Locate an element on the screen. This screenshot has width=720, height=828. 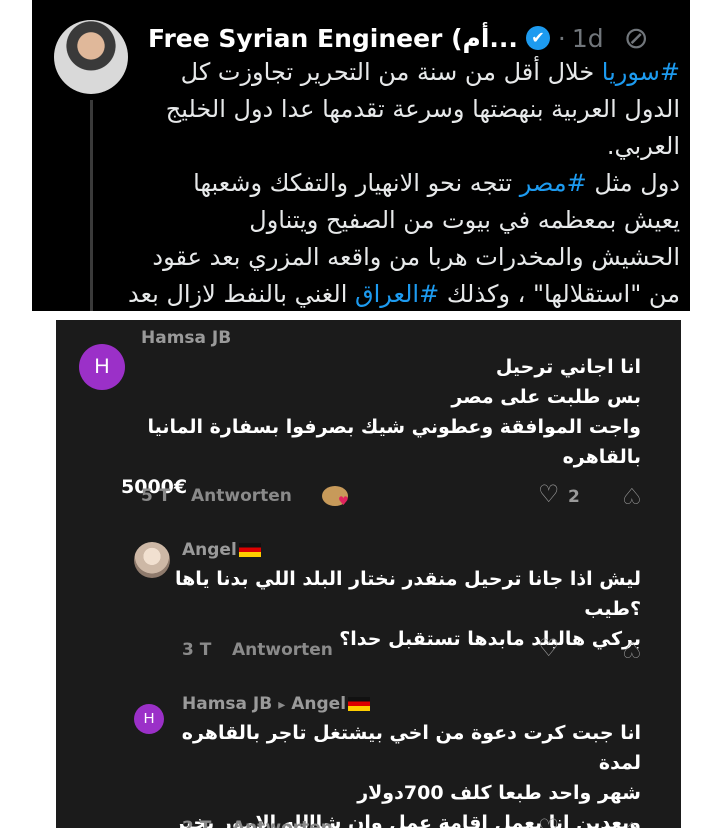
commenter-name: Hamsa JB is located at coordinates (186, 338).